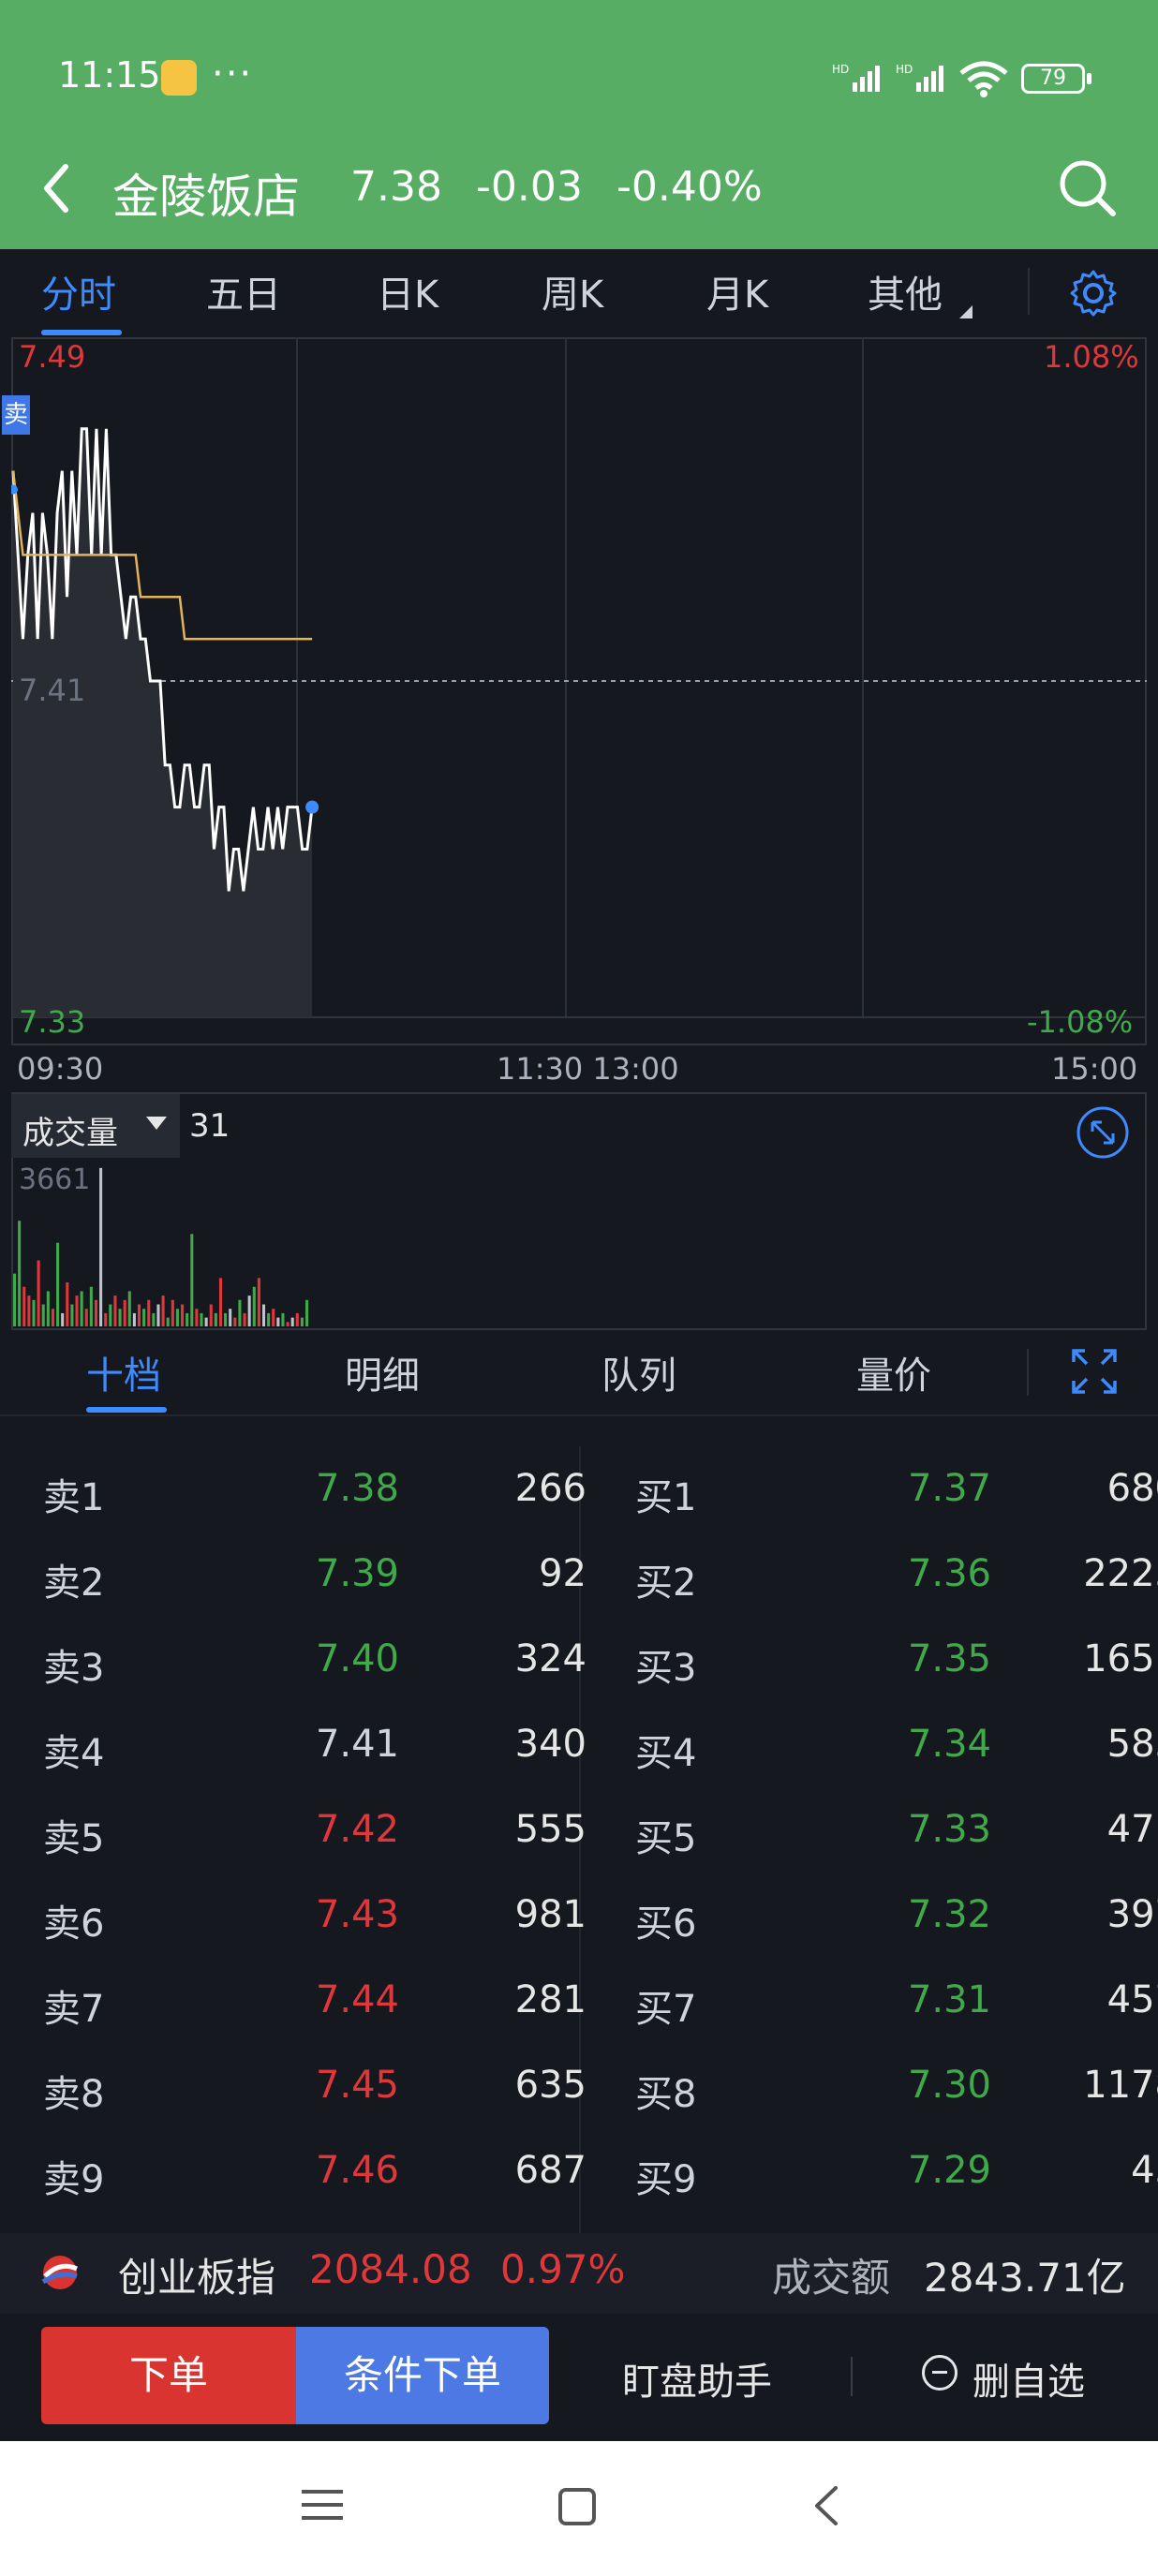 This screenshot has width=1158, height=2576. Describe the element at coordinates (55, 1179) in the screenshot. I see `volume-max: 3661` at that location.